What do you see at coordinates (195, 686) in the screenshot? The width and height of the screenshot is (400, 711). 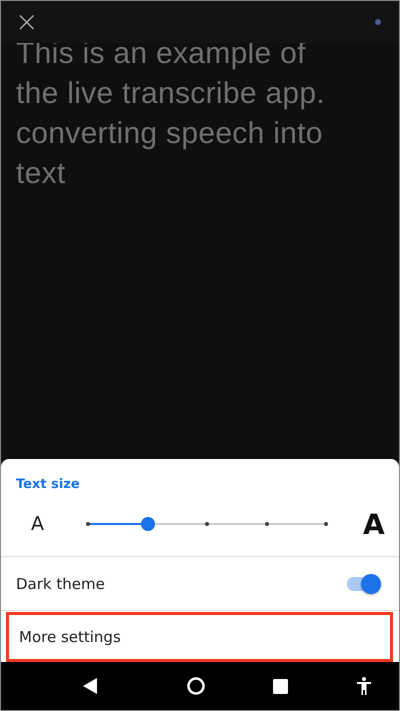 I see `home-icon` at bounding box center [195, 686].